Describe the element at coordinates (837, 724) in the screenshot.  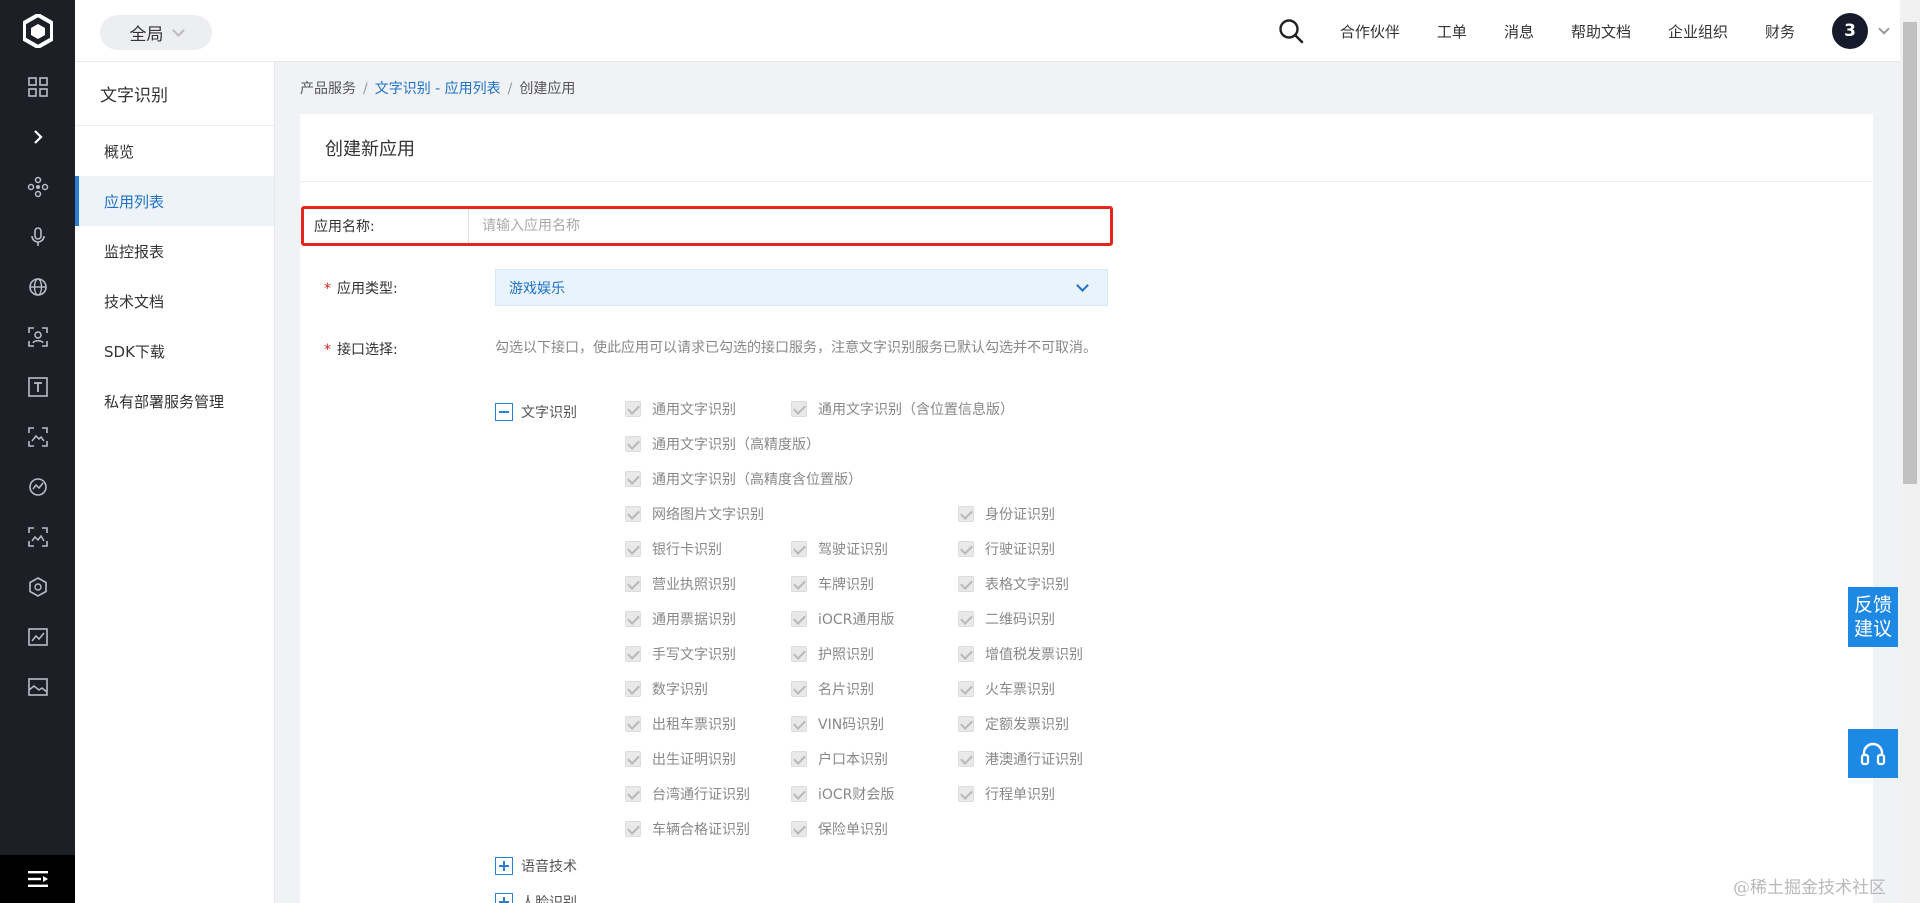
I see `api-checkbox: VIN码识别` at that location.